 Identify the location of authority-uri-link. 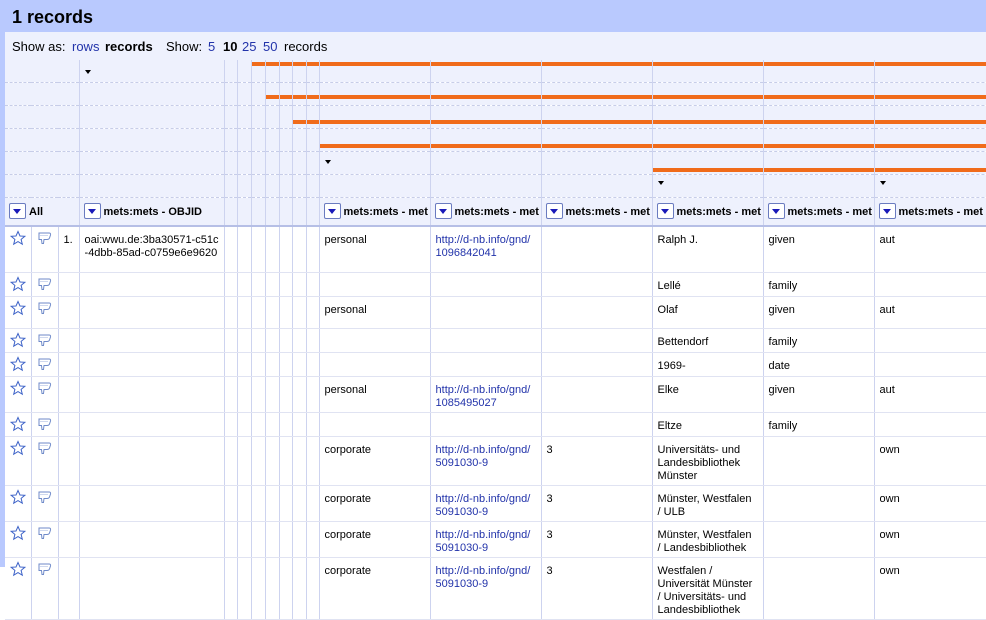
(486, 424).